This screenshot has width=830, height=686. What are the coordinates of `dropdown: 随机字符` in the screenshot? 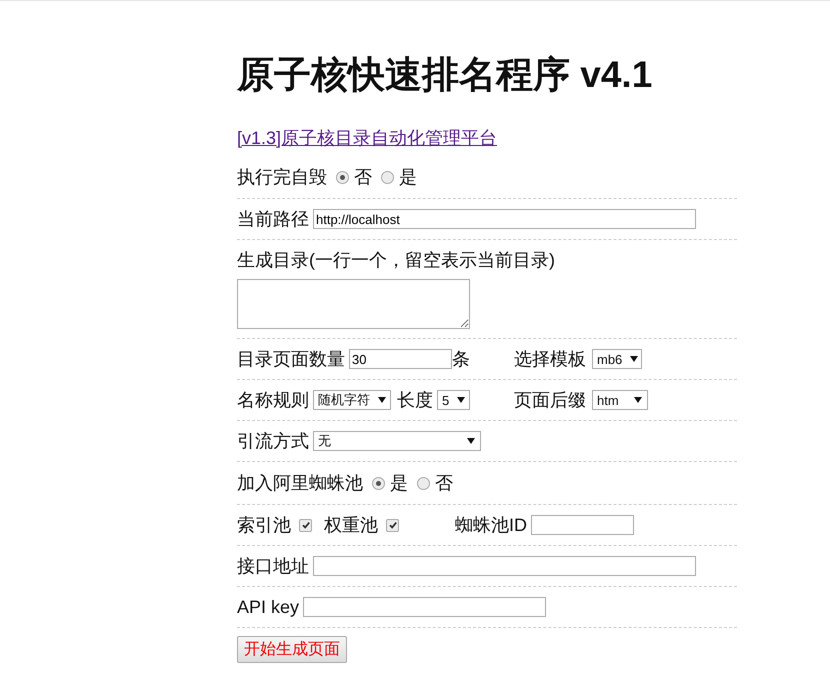 It's located at (352, 400).